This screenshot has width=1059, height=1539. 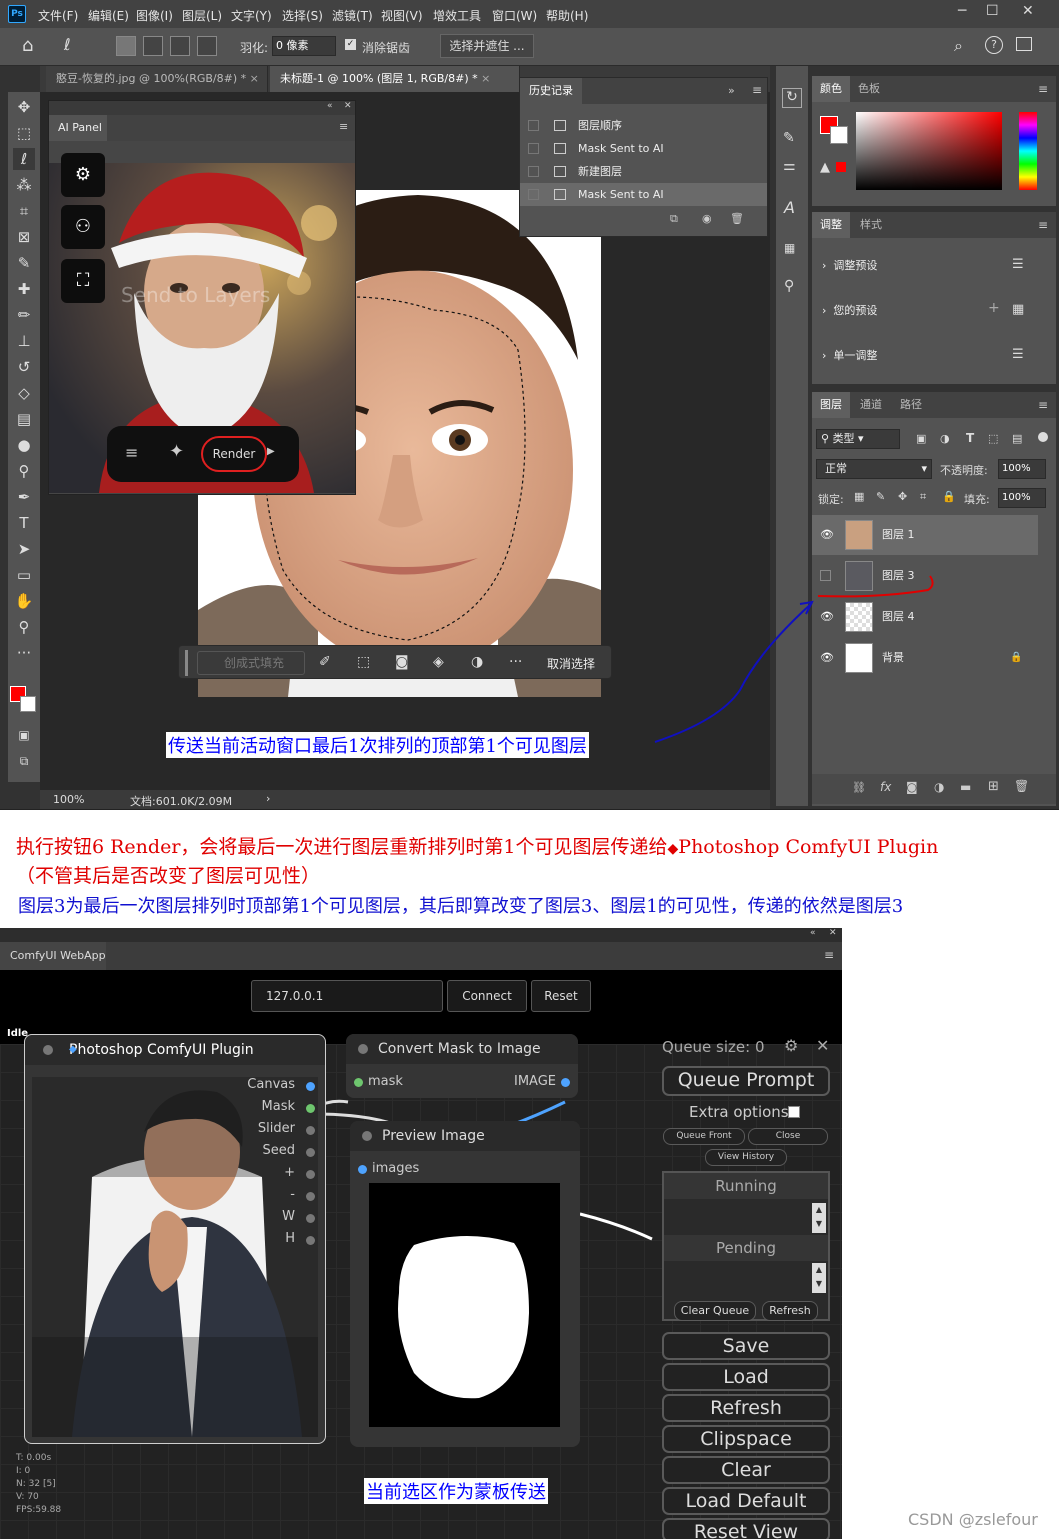 What do you see at coordinates (1028, 11) in the screenshot?
I see `close-icon: ✕` at bounding box center [1028, 11].